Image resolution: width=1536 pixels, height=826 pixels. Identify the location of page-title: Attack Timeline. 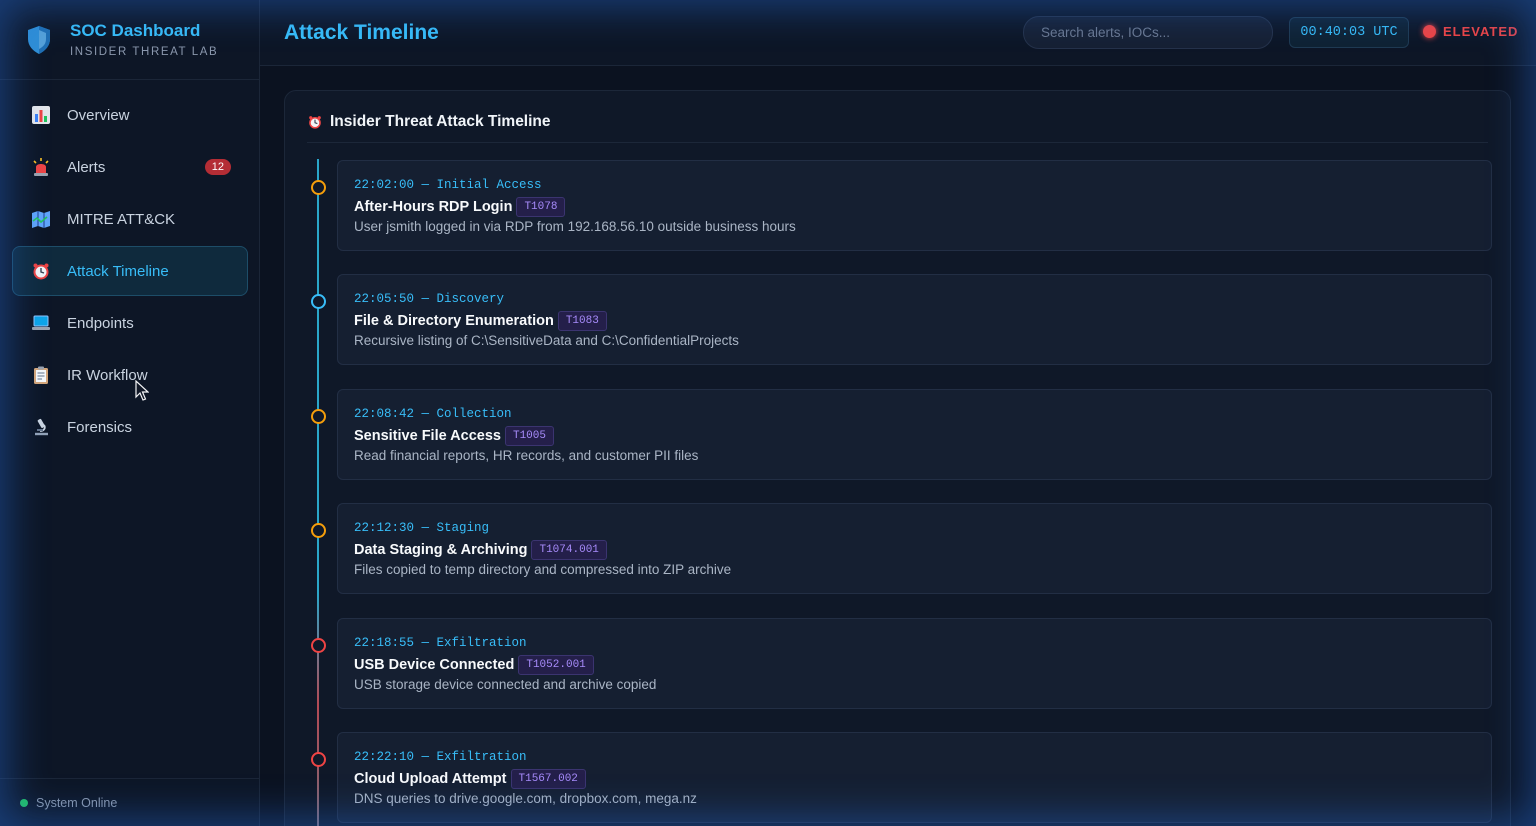
(361, 32).